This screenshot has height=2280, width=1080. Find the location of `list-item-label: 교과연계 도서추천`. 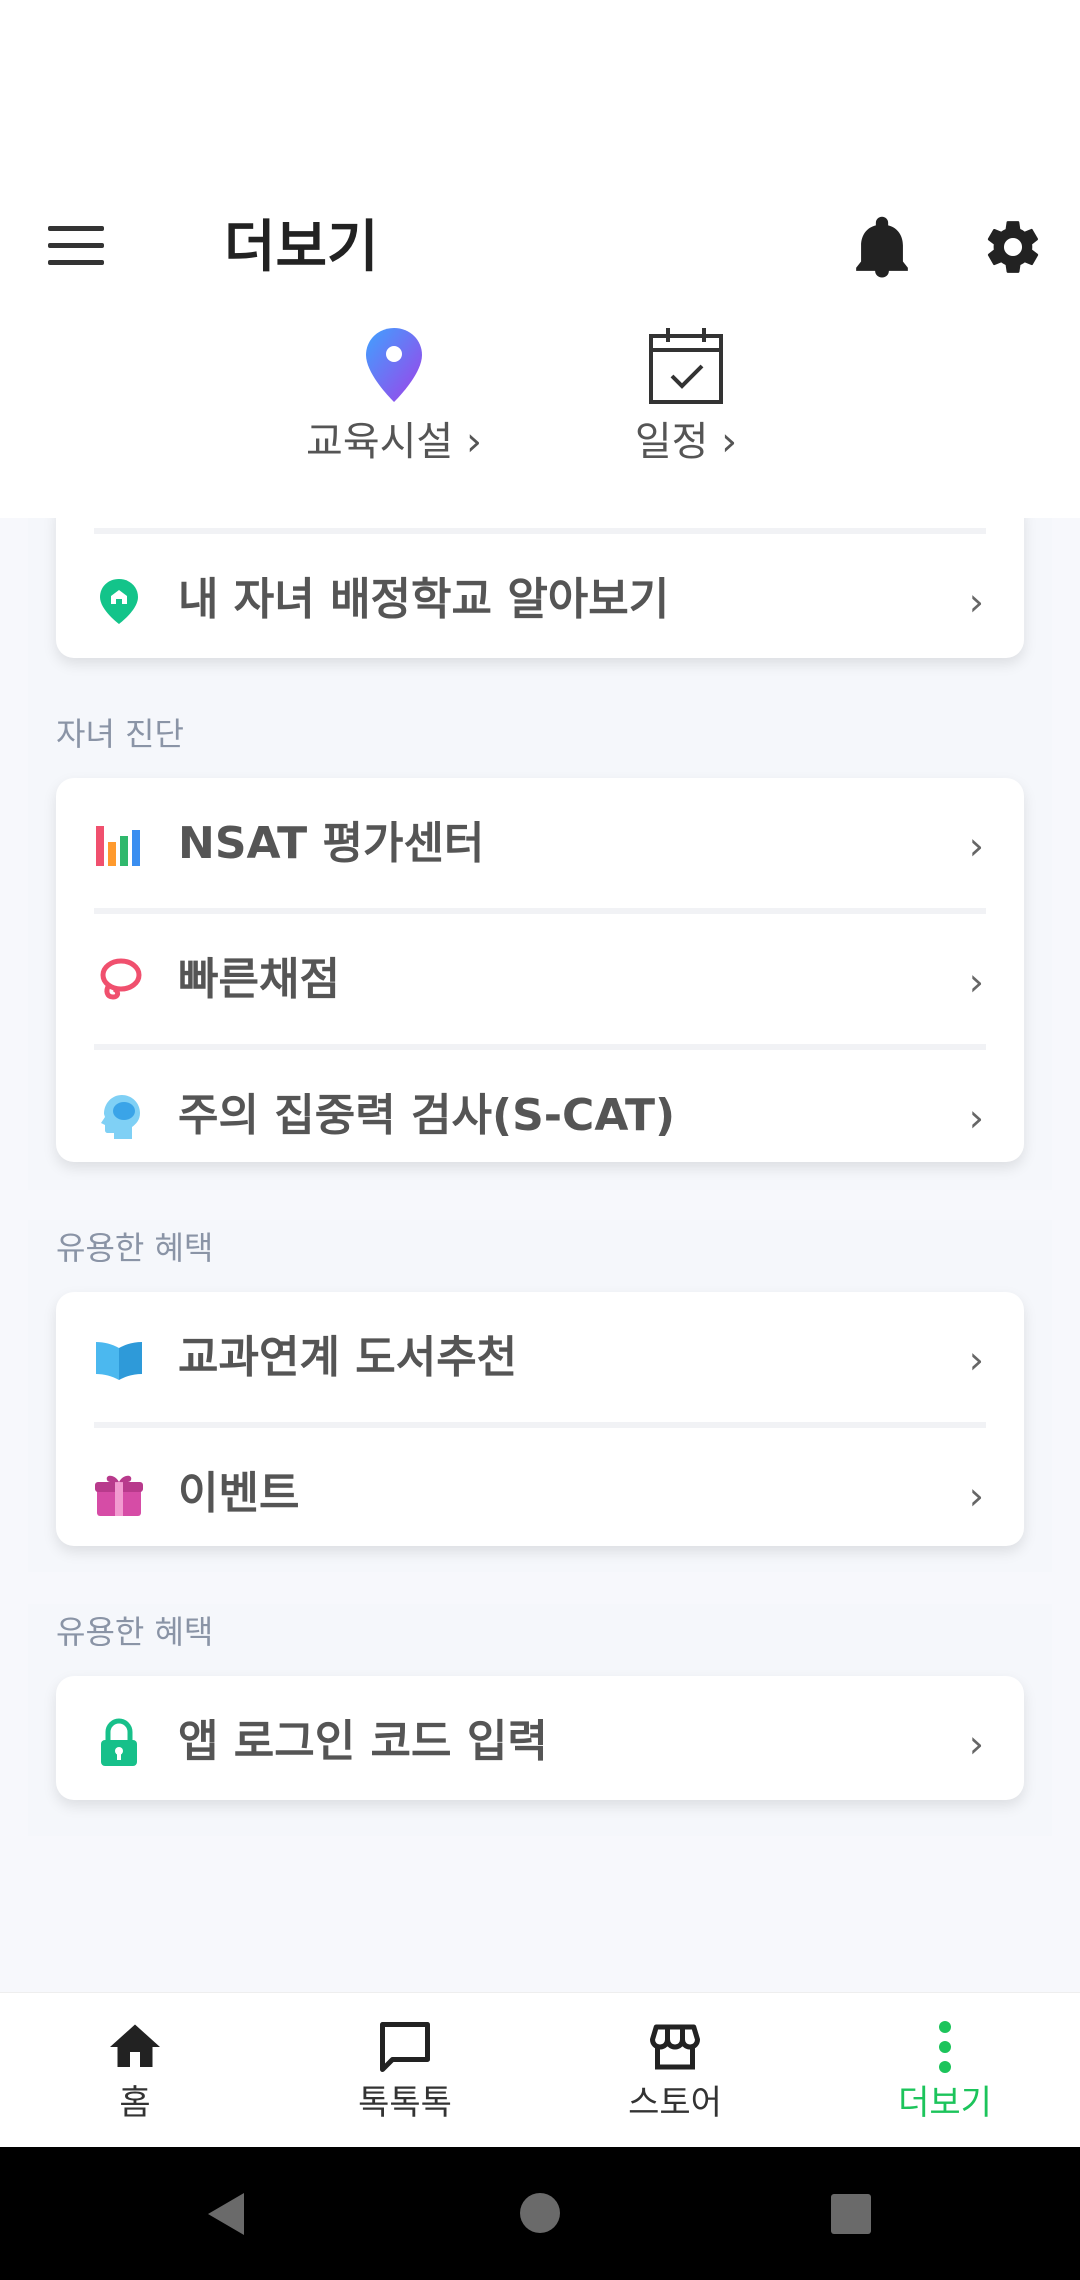

list-item-label: 교과연계 도서추천 is located at coordinates (348, 1357).